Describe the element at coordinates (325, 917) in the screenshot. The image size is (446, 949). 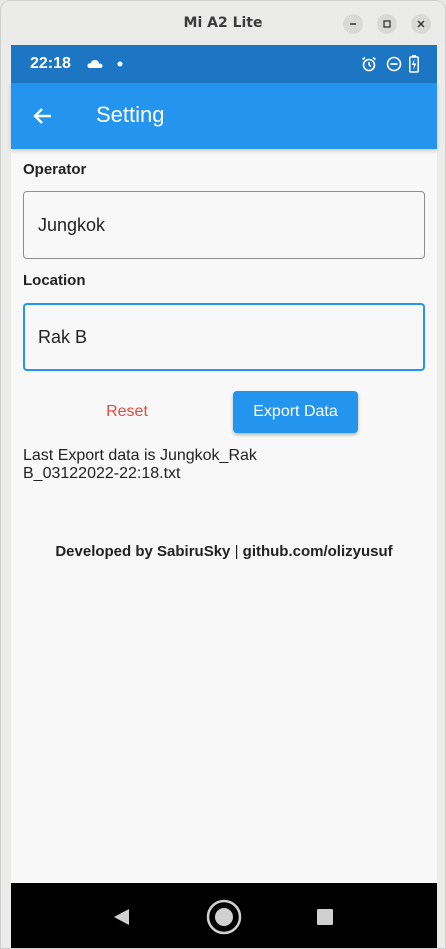
I see `recents-square-icon` at that location.